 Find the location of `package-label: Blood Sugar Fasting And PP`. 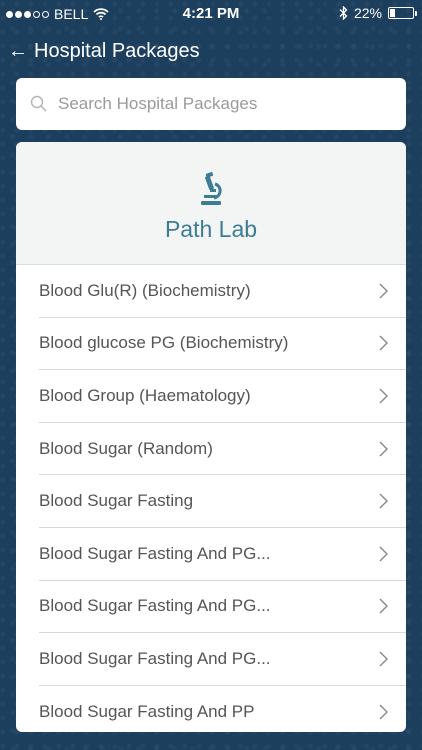

package-label: Blood Sugar Fasting And PP is located at coordinates (147, 711).